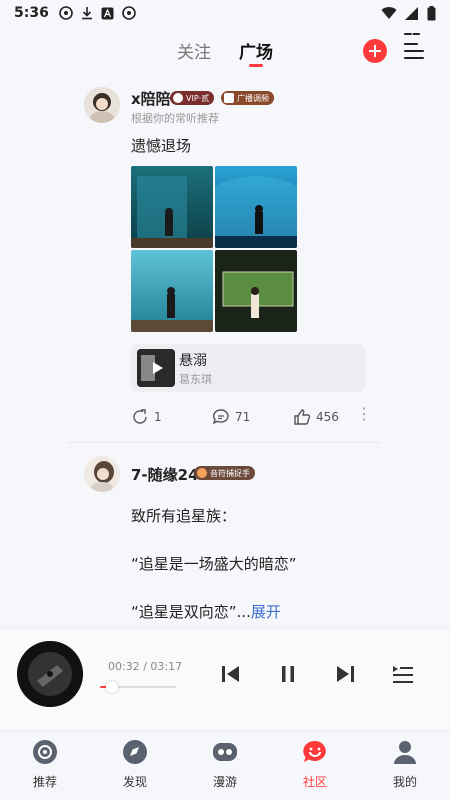 The image size is (450, 800). I want to click on nav-community-label: 社区, so click(314, 782).